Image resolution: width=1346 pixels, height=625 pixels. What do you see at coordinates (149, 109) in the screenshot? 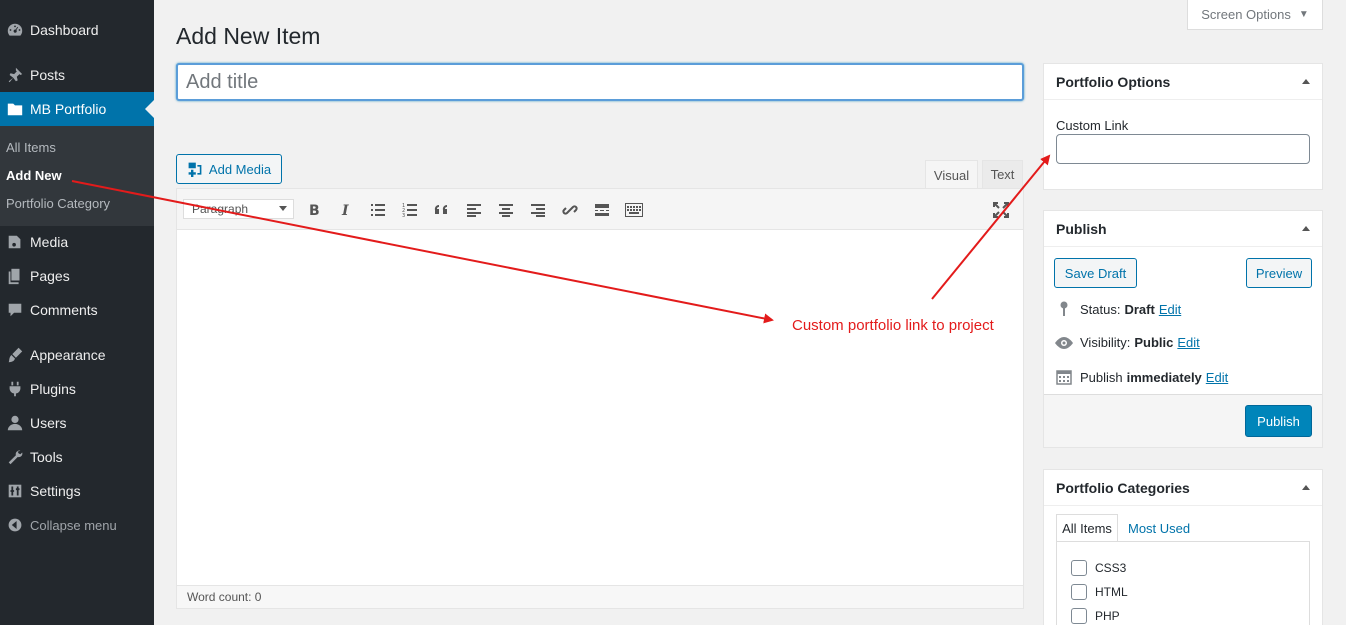
I see `active-indicator` at bounding box center [149, 109].